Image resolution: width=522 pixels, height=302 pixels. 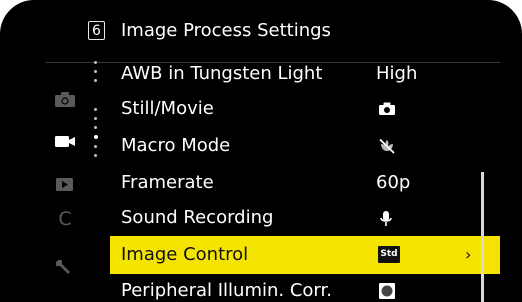 I want to click on macro-off-icon, so click(x=387, y=146).